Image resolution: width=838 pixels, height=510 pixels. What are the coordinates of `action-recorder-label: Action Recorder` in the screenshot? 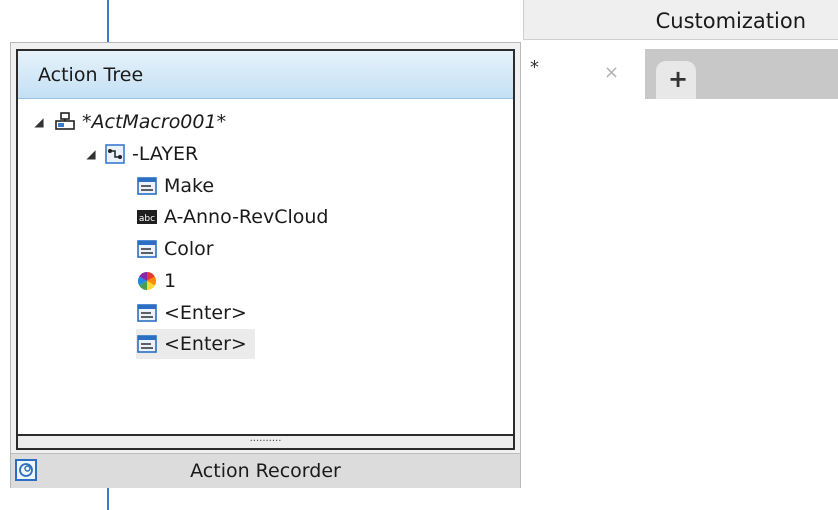 It's located at (265, 471).